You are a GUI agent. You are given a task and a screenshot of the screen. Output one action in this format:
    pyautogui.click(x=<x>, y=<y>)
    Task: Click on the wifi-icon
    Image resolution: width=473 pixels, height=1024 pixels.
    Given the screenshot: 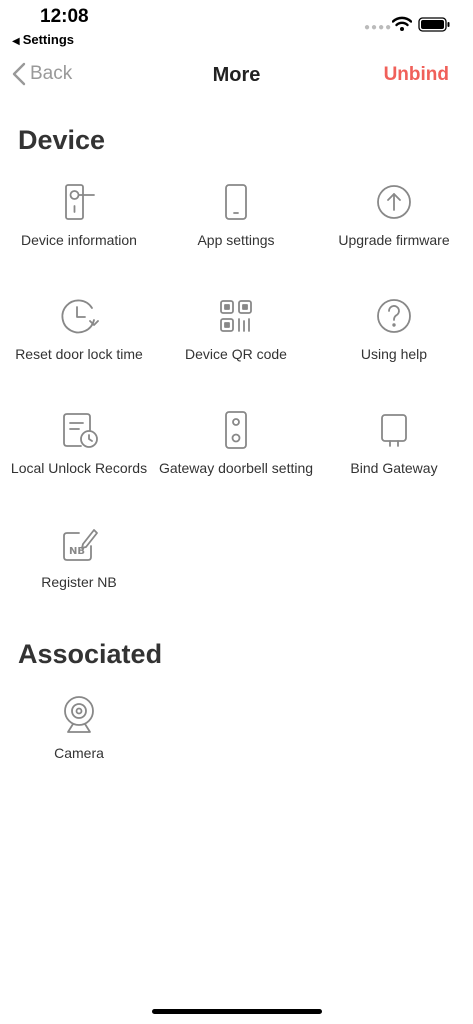 What is the action you would take?
    pyautogui.click(x=402, y=23)
    